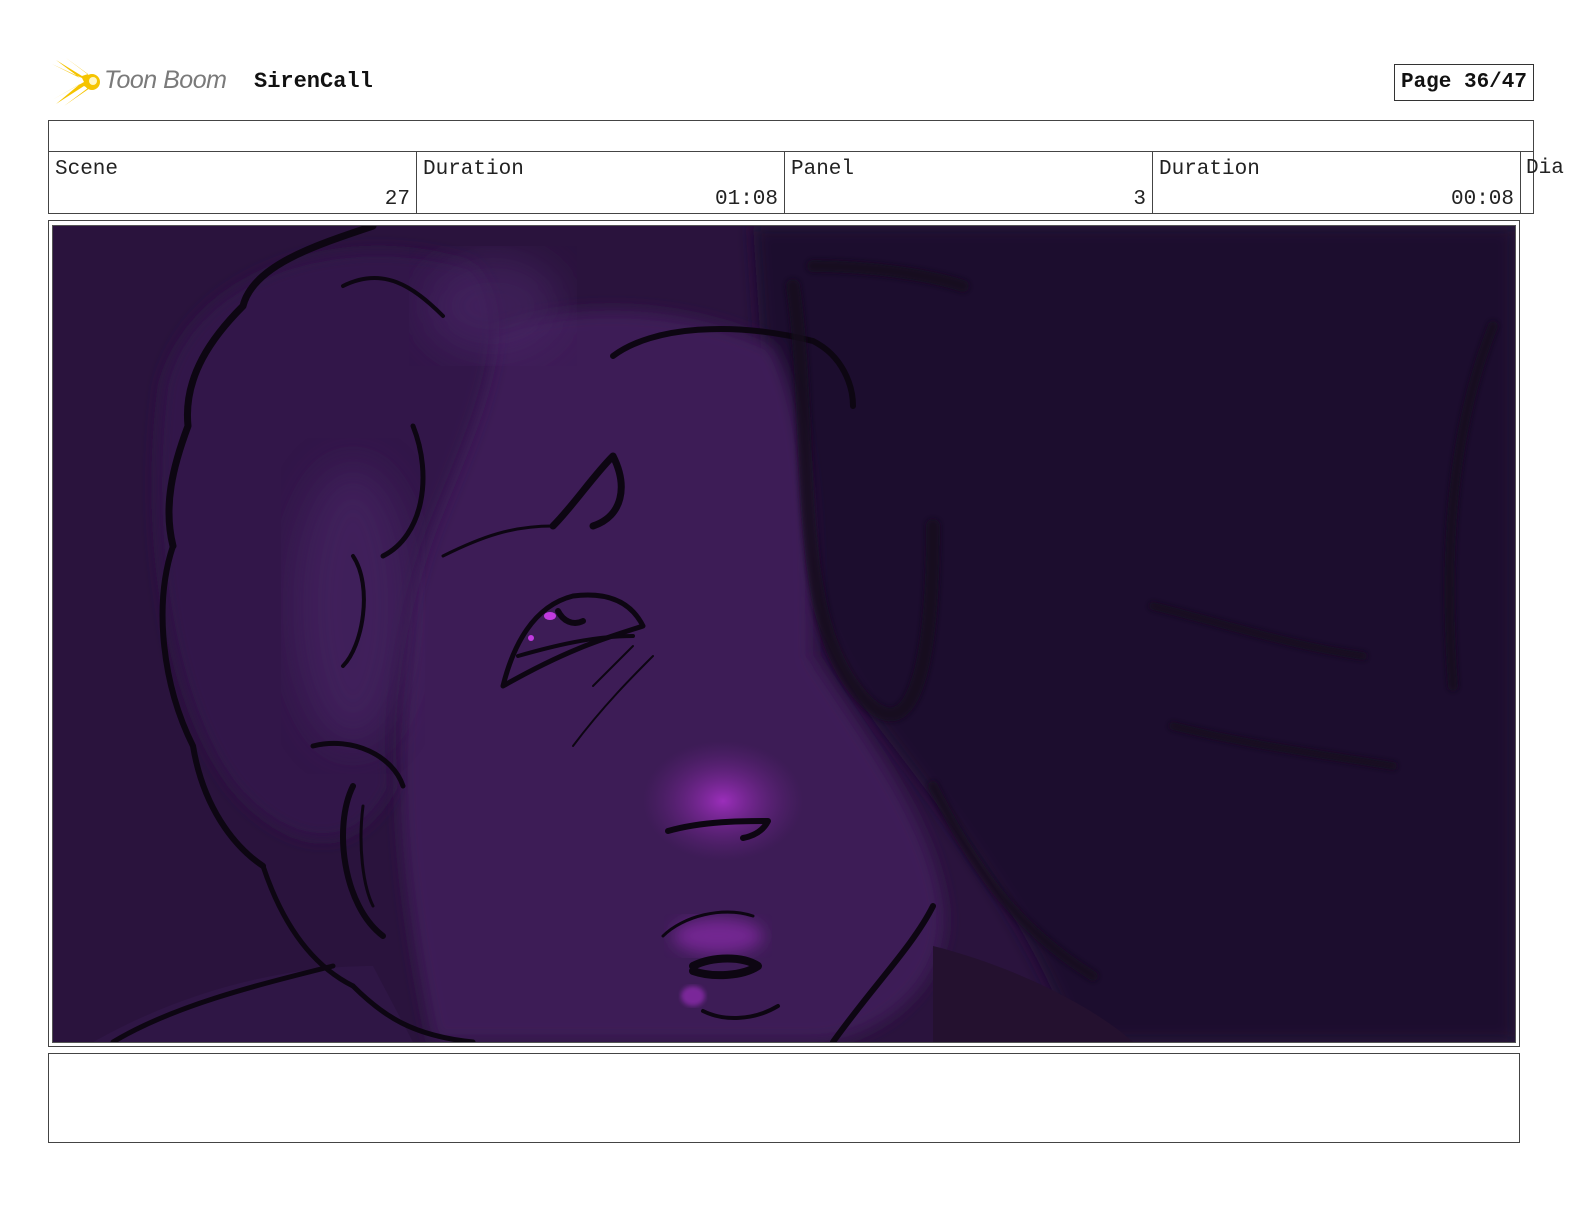 The image size is (1582, 1225). I want to click on starburst-icon, so click(76, 82).